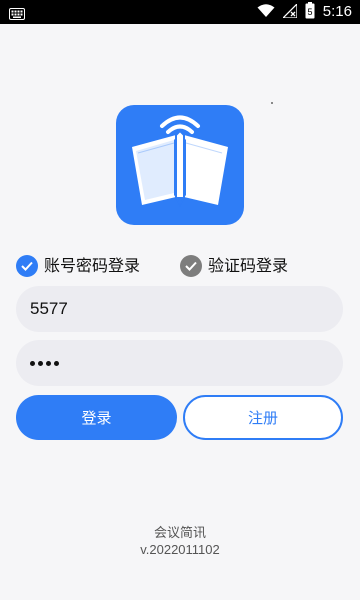 Image resolution: width=360 pixels, height=600 pixels. I want to click on username-field: 5577, so click(179, 309).